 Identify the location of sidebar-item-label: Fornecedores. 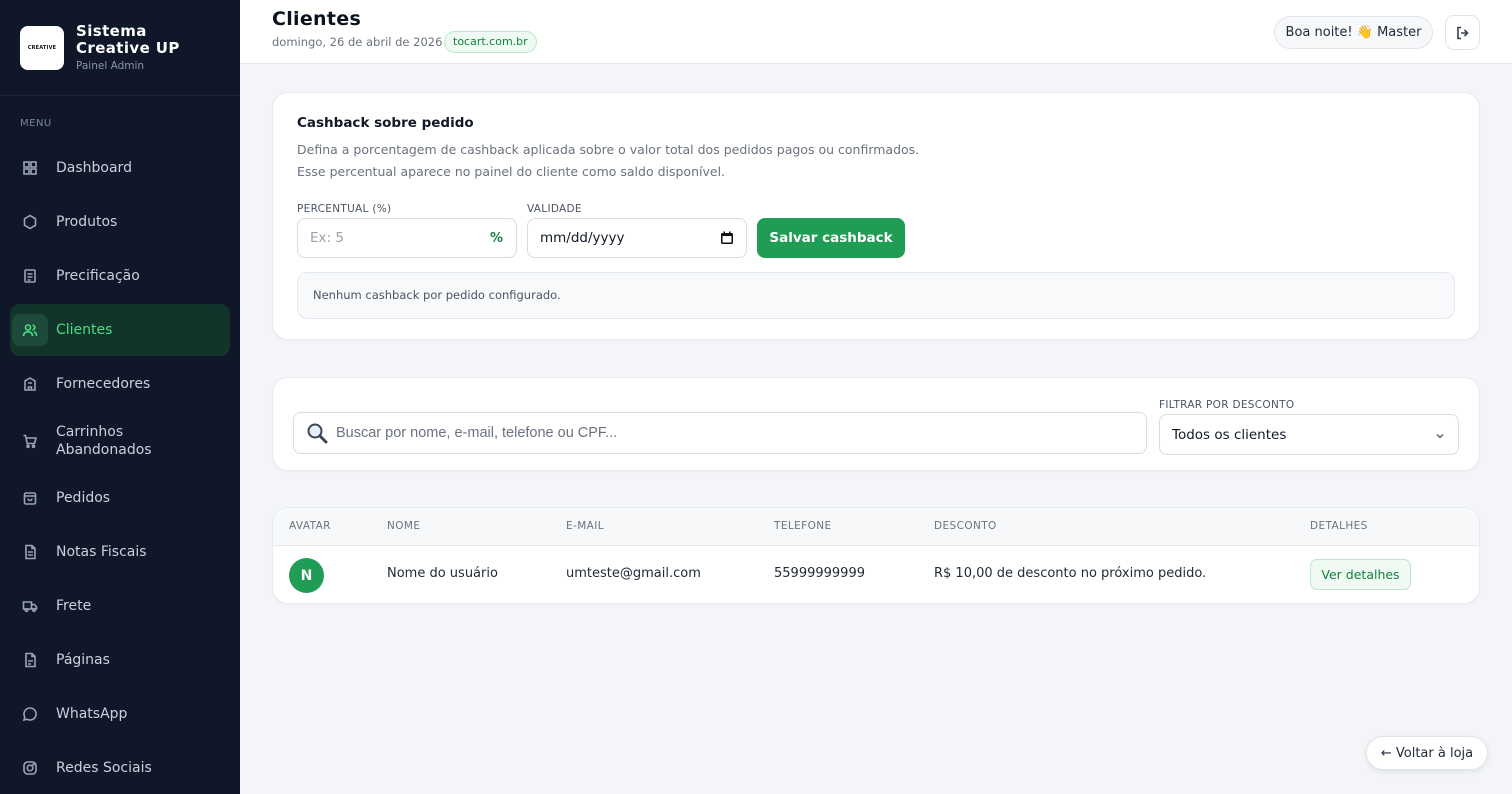
(103, 384).